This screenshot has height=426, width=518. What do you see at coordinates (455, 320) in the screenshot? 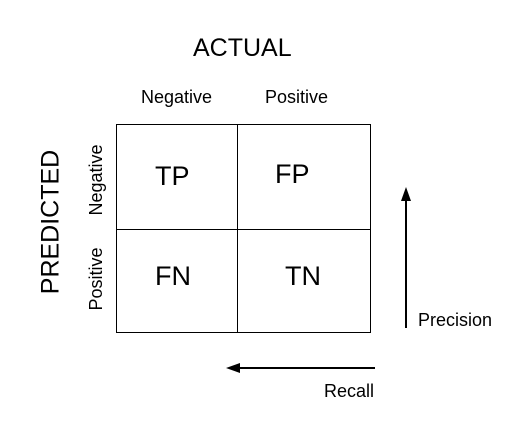
I see `precision-label: Precision` at bounding box center [455, 320].